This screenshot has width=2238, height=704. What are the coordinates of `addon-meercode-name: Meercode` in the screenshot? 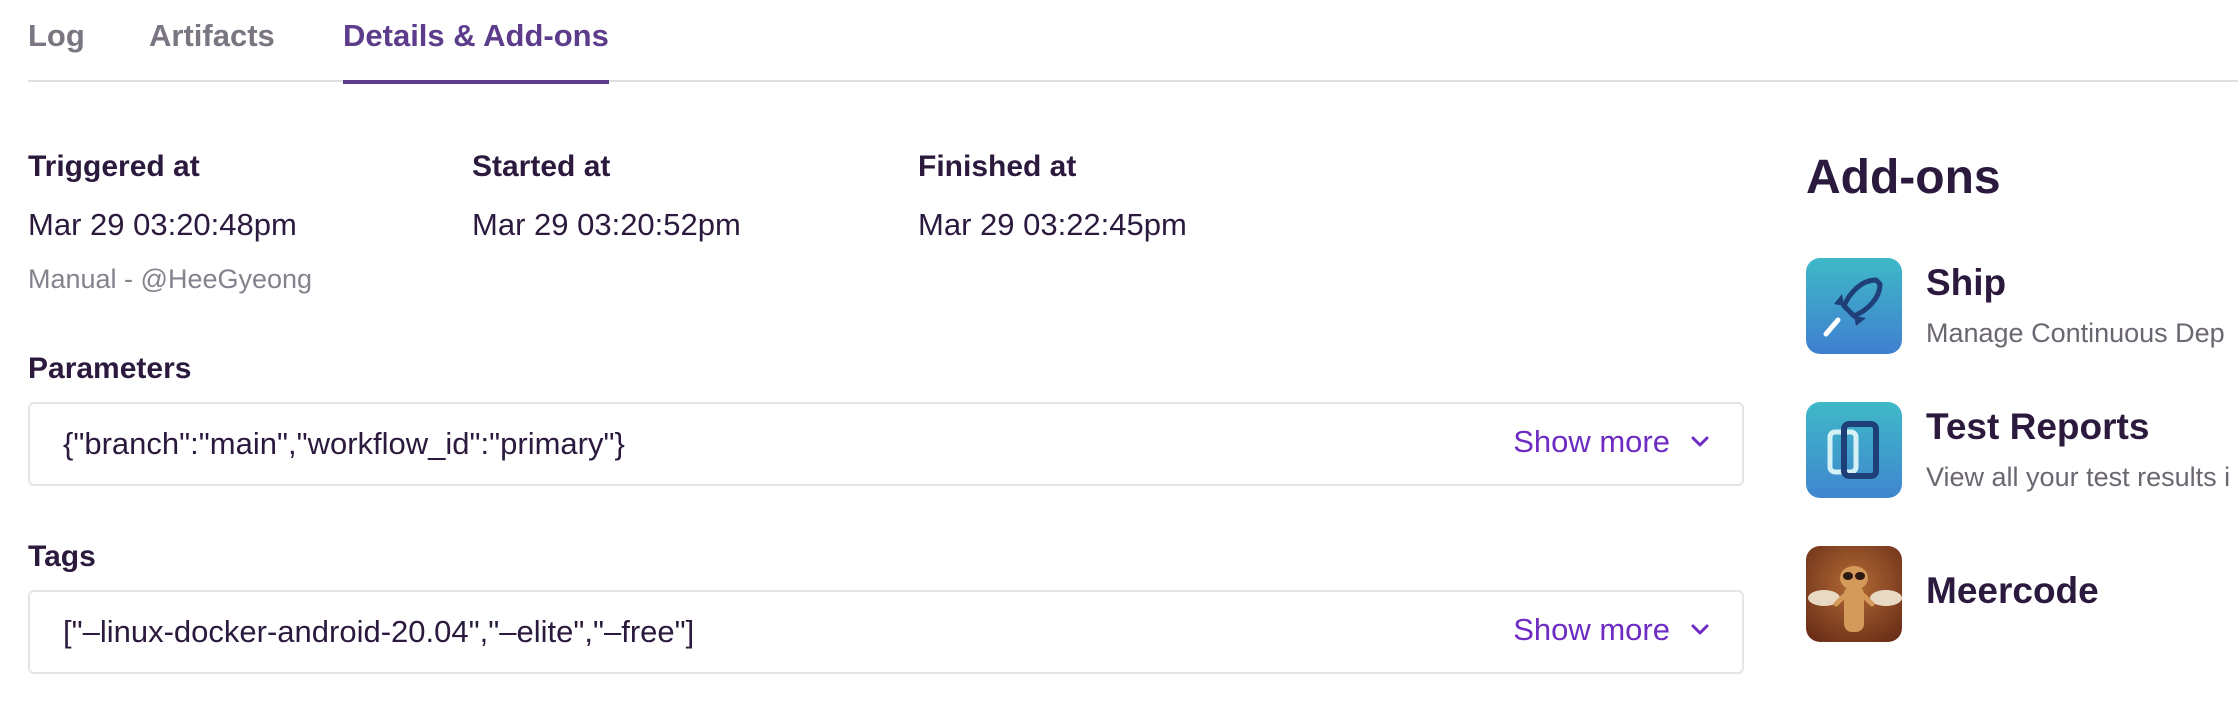 It's located at (2012, 591).